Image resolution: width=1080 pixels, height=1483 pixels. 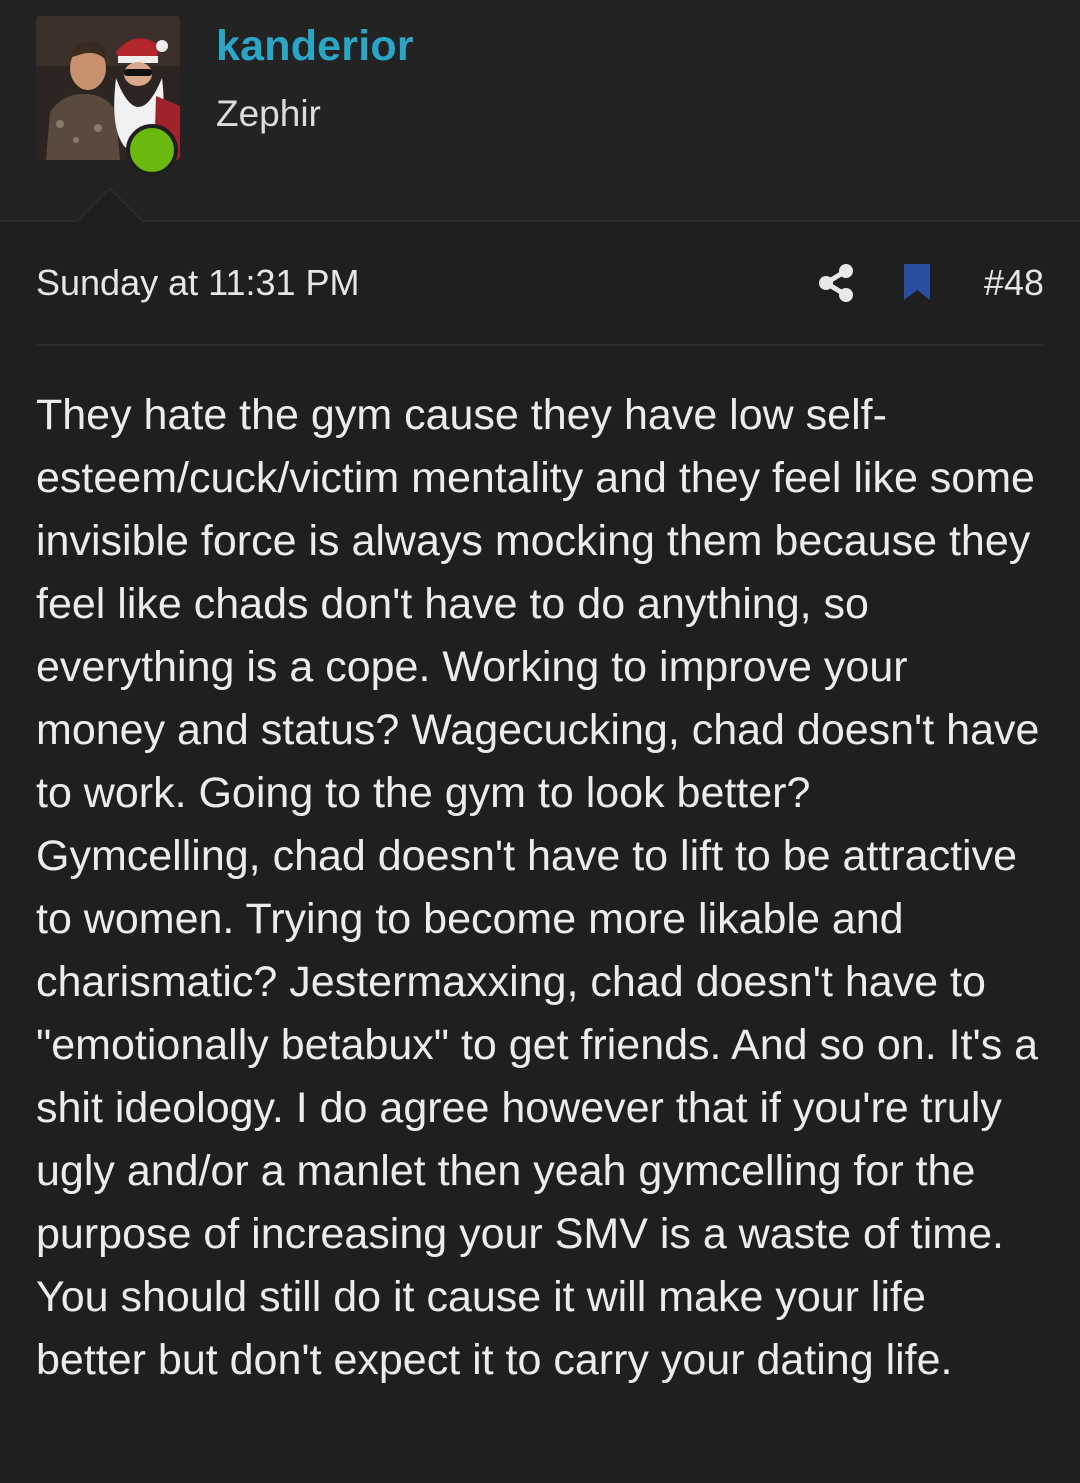 What do you see at coordinates (268, 113) in the screenshot?
I see `user-title: Zephir` at bounding box center [268, 113].